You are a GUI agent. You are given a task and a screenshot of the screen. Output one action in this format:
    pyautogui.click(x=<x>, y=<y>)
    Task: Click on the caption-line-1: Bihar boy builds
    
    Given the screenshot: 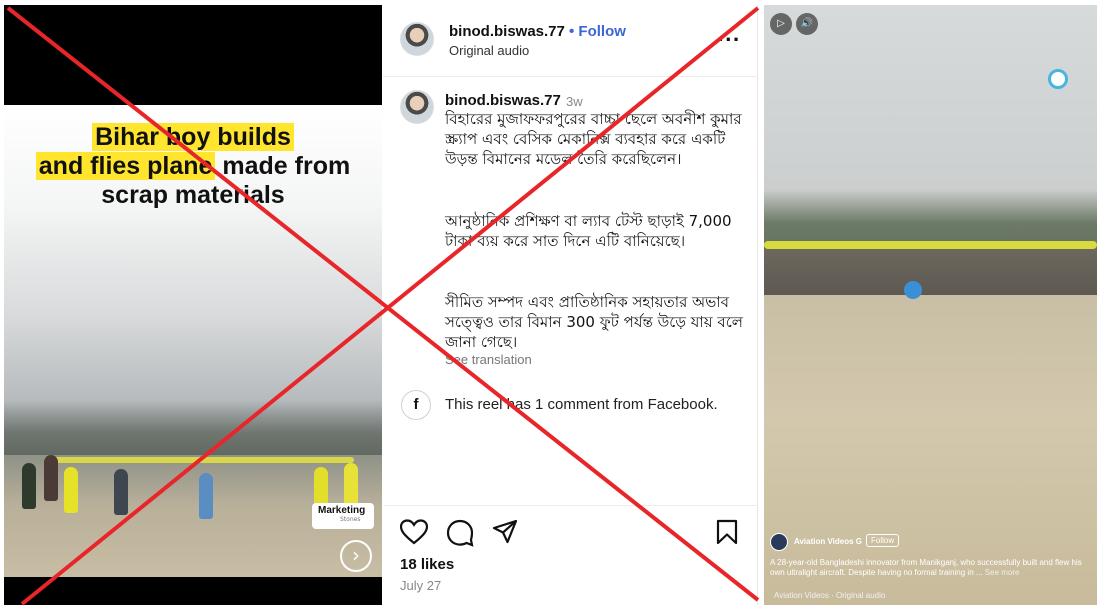 What is the action you would take?
    pyautogui.click(x=193, y=137)
    